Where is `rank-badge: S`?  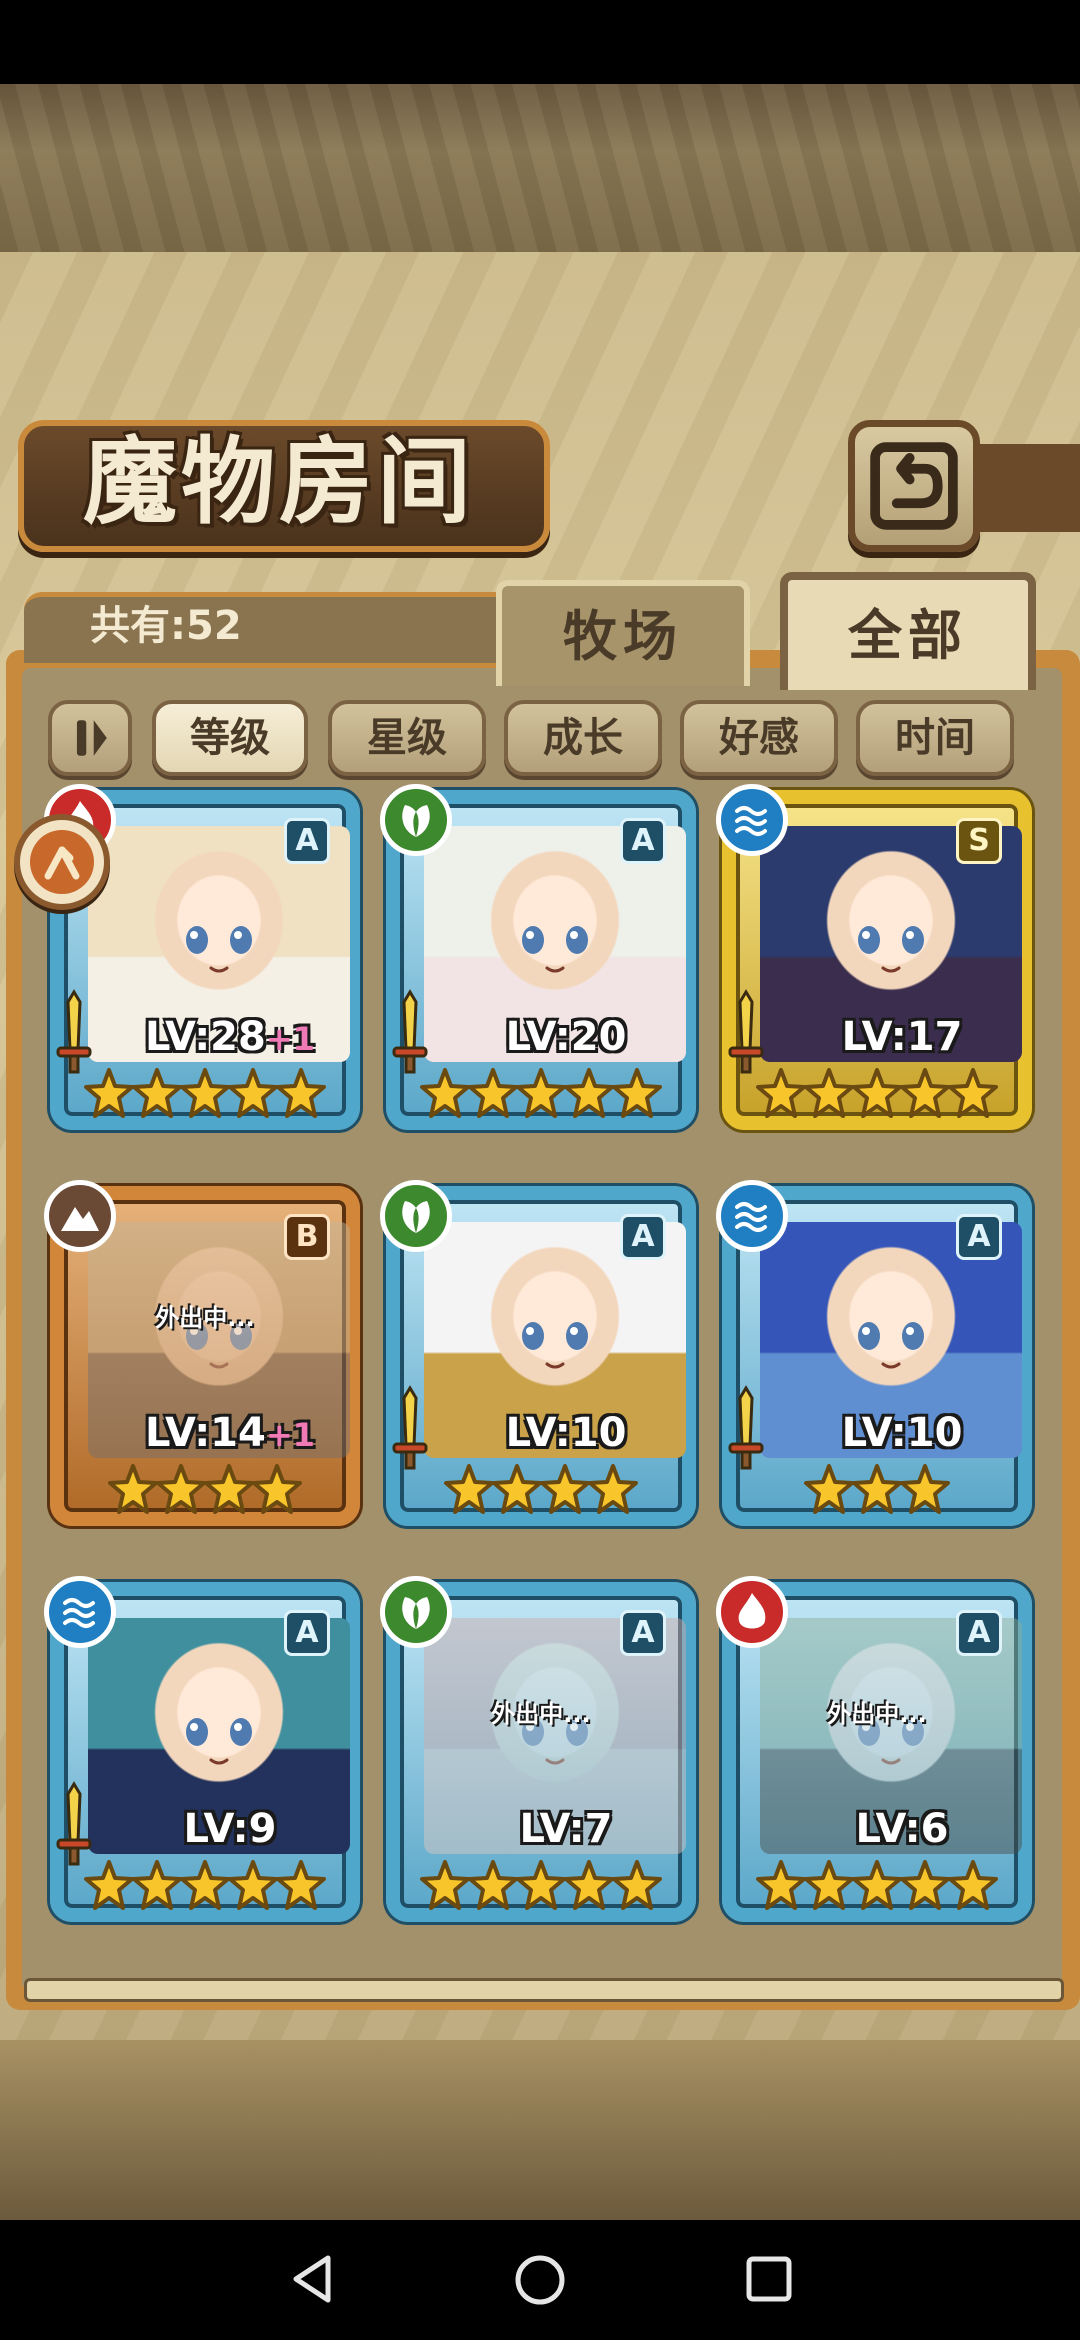 rank-badge: S is located at coordinates (979, 841).